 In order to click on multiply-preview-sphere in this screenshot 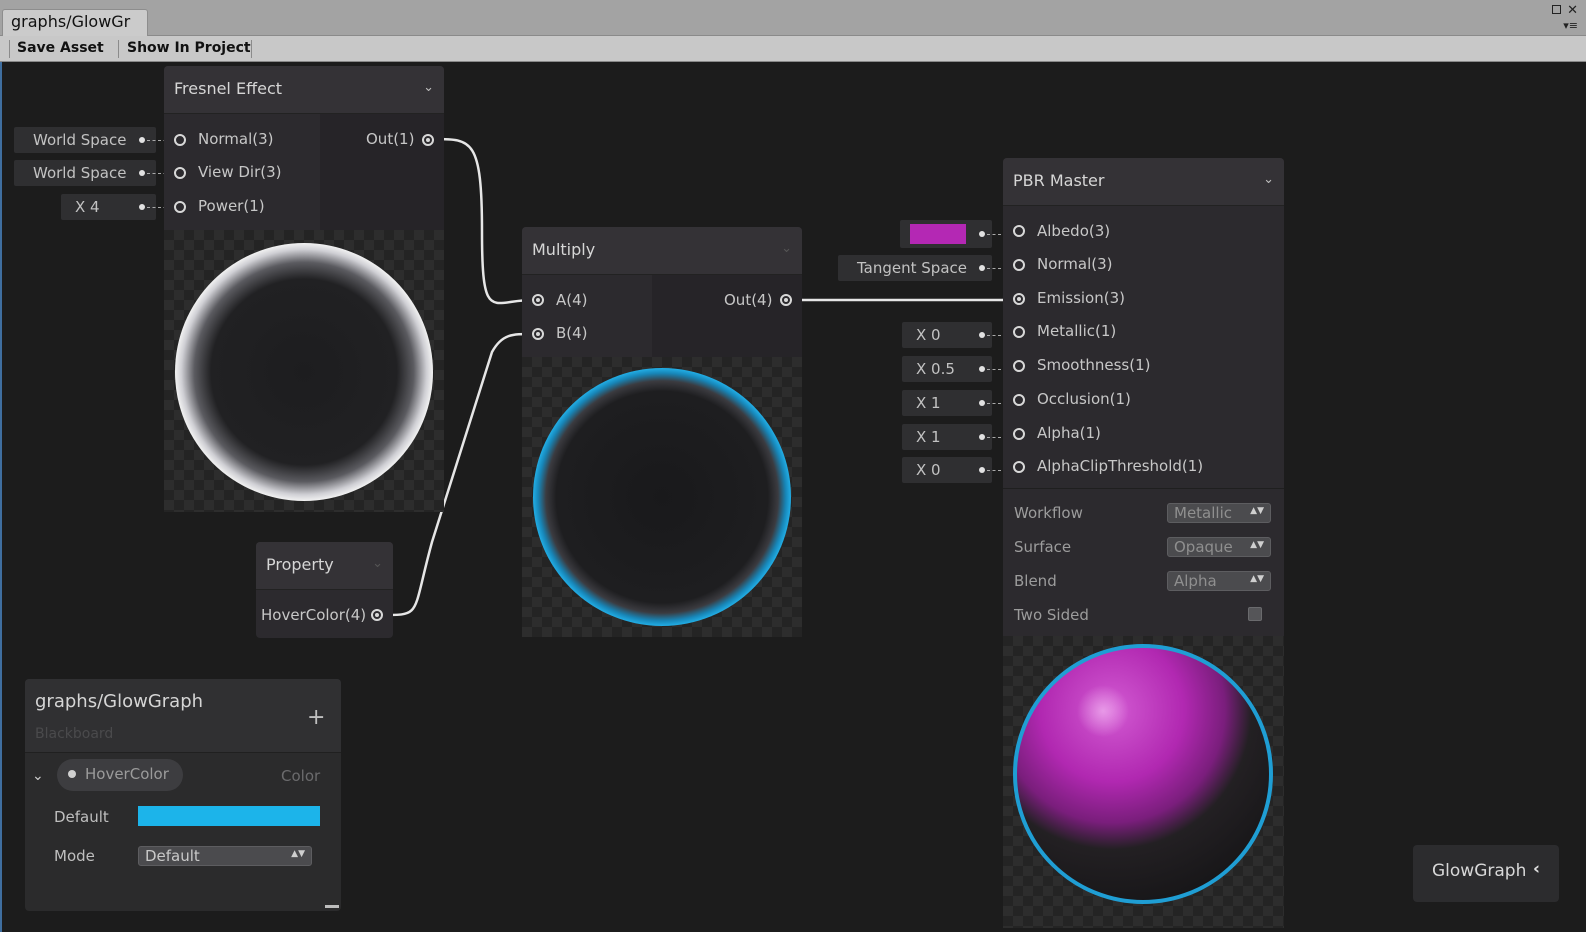, I will do `click(662, 497)`.